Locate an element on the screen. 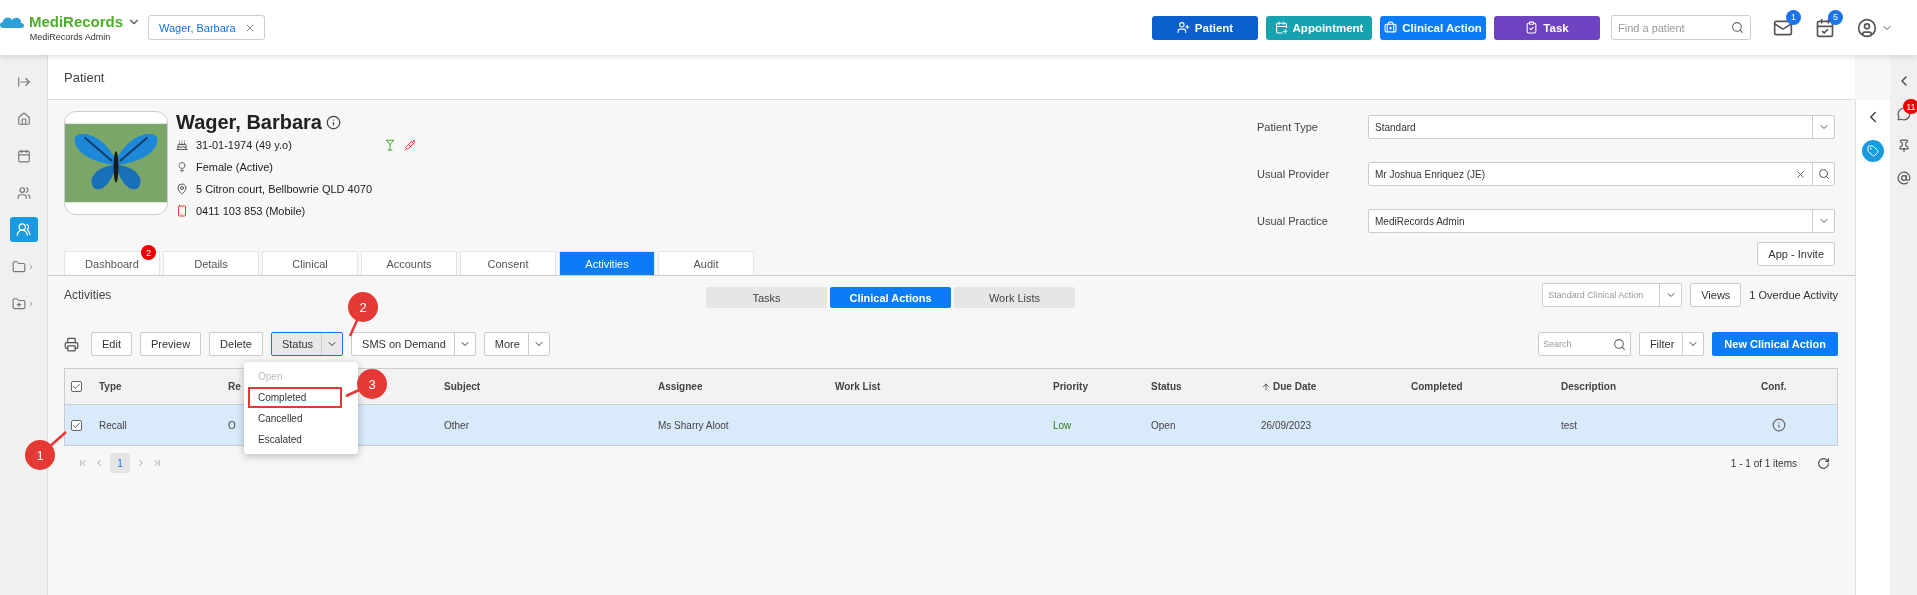  column-header: Completed is located at coordinates (1486, 386).